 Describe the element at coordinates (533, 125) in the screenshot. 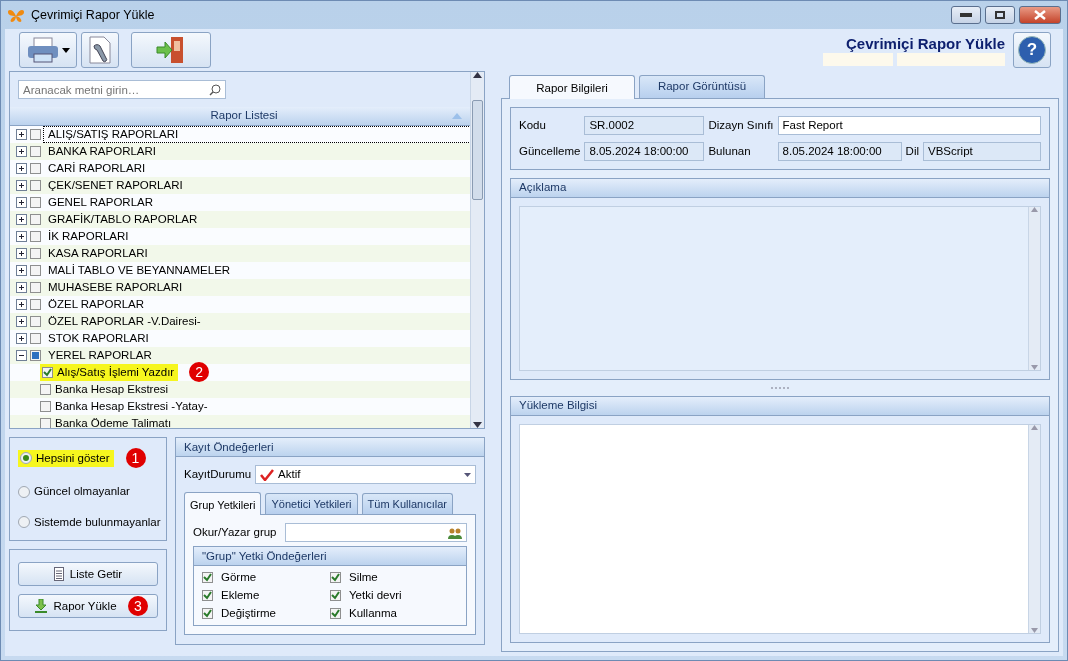

I see `field-label: Kodu` at that location.